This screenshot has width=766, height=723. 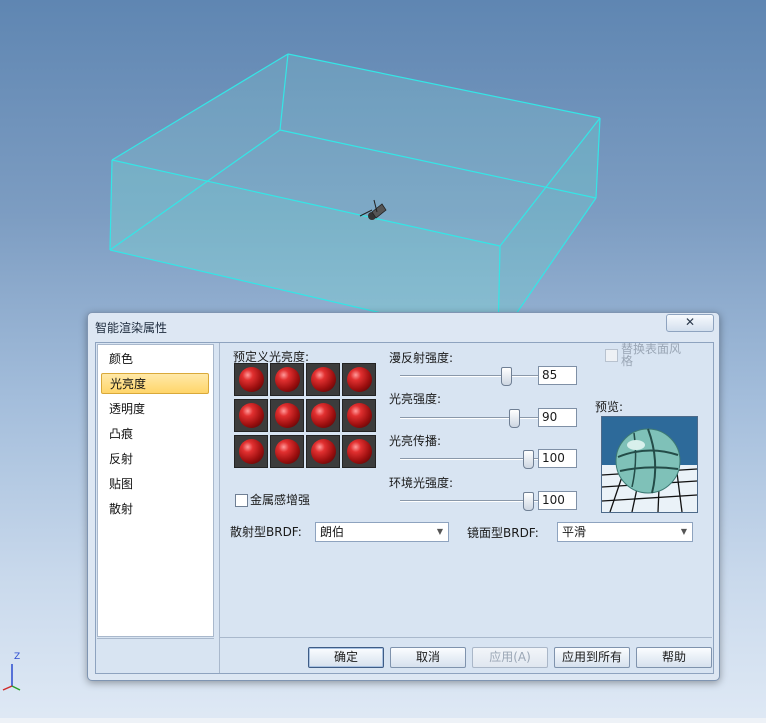 I want to click on status-strip, so click(x=383, y=720).